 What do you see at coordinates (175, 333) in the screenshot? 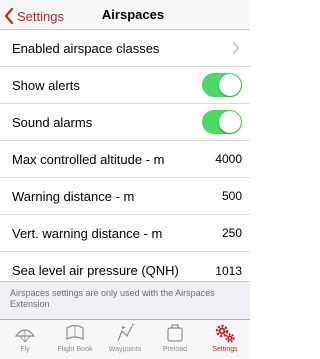
I see `preload-icon` at bounding box center [175, 333].